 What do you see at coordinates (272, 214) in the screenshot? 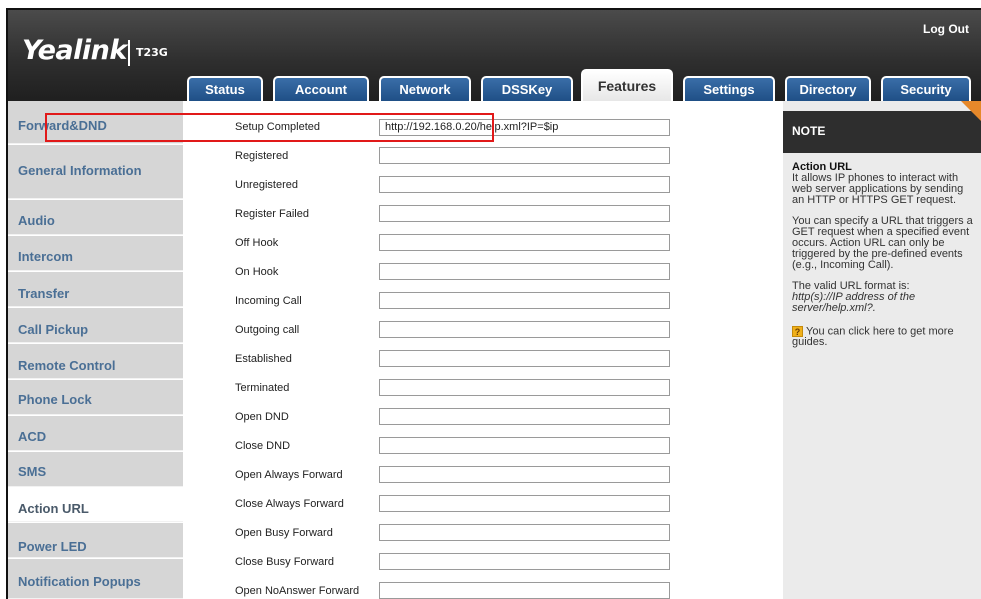
I see `row-label: Register Failed` at bounding box center [272, 214].